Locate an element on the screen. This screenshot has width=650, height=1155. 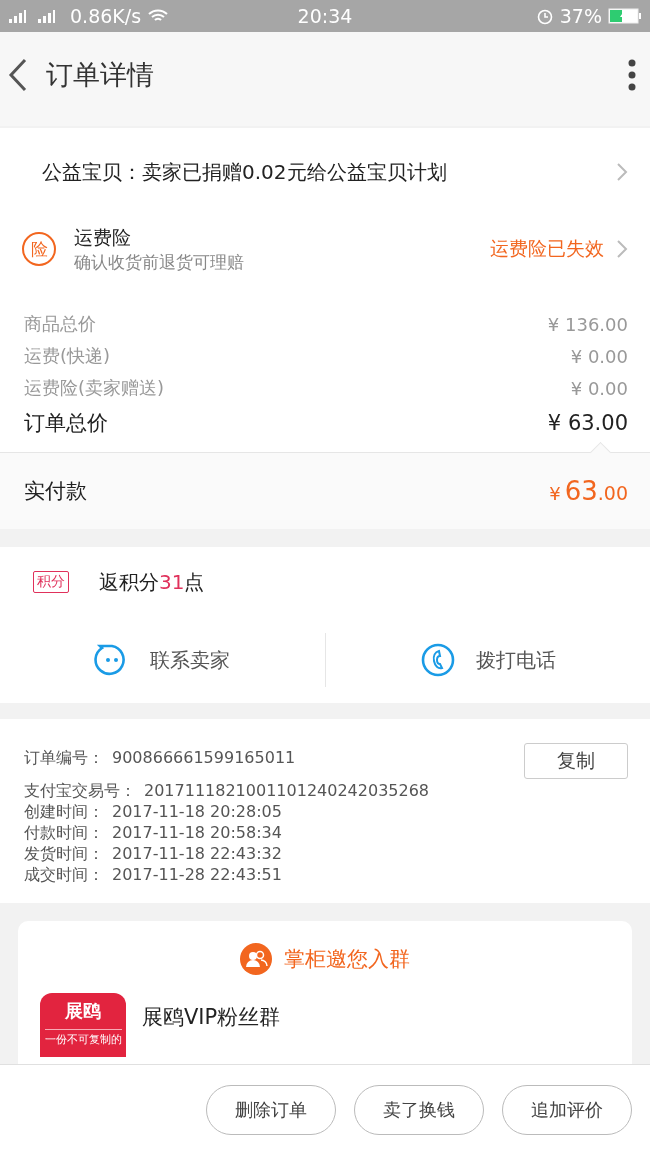
paid-label: 实付款 is located at coordinates (55, 491).